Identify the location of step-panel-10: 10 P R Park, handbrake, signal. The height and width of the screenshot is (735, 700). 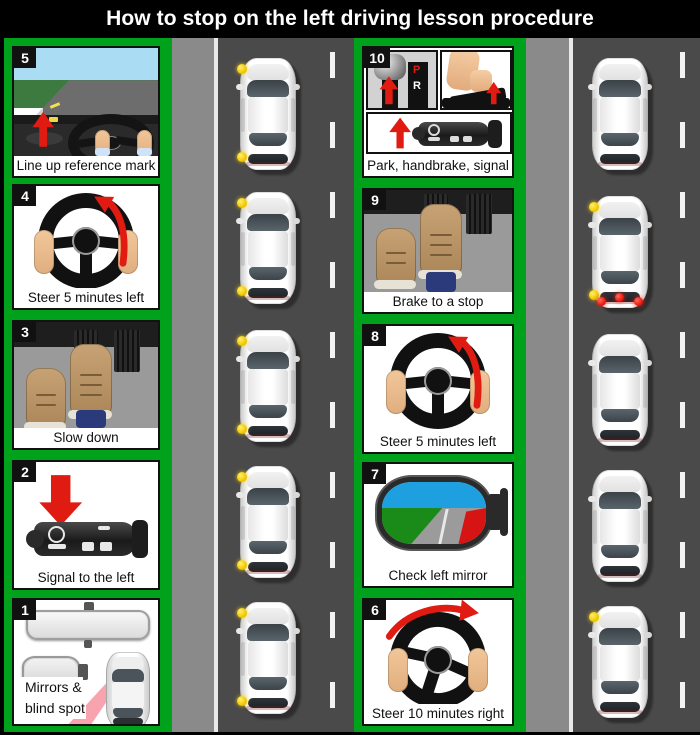
(438, 112).